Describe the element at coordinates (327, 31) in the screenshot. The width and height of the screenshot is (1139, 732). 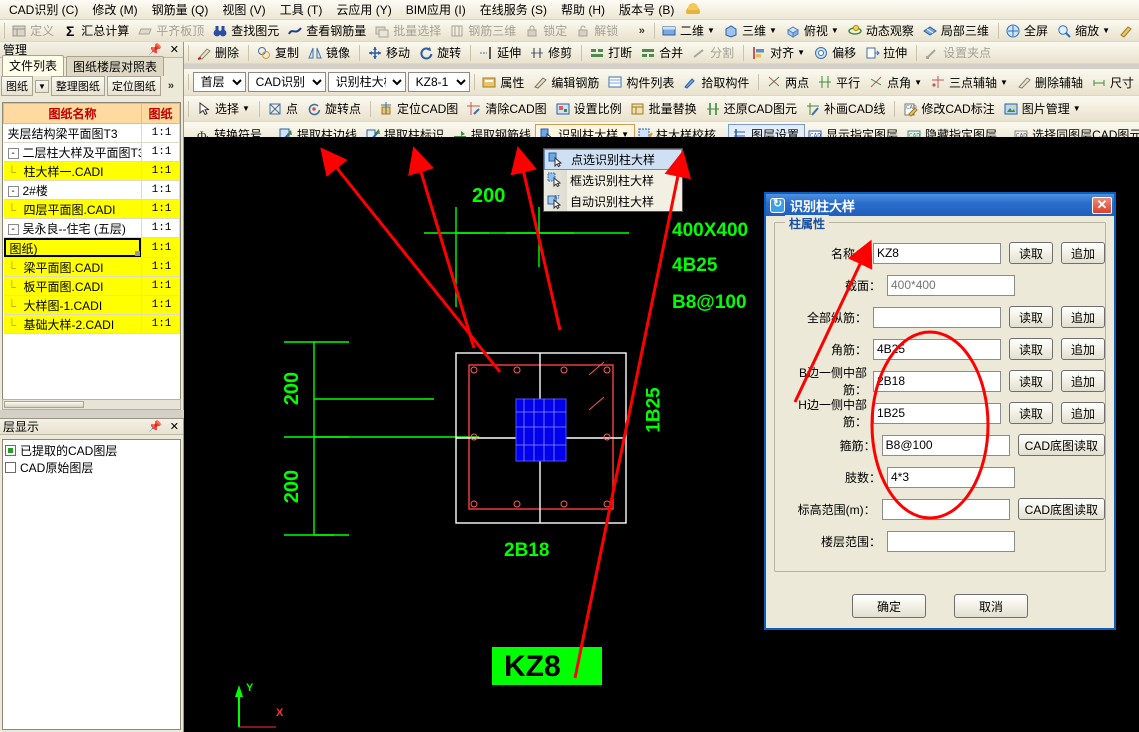
I see `toolbar-view-rebar-qty-button: 查看钢筋量` at that location.